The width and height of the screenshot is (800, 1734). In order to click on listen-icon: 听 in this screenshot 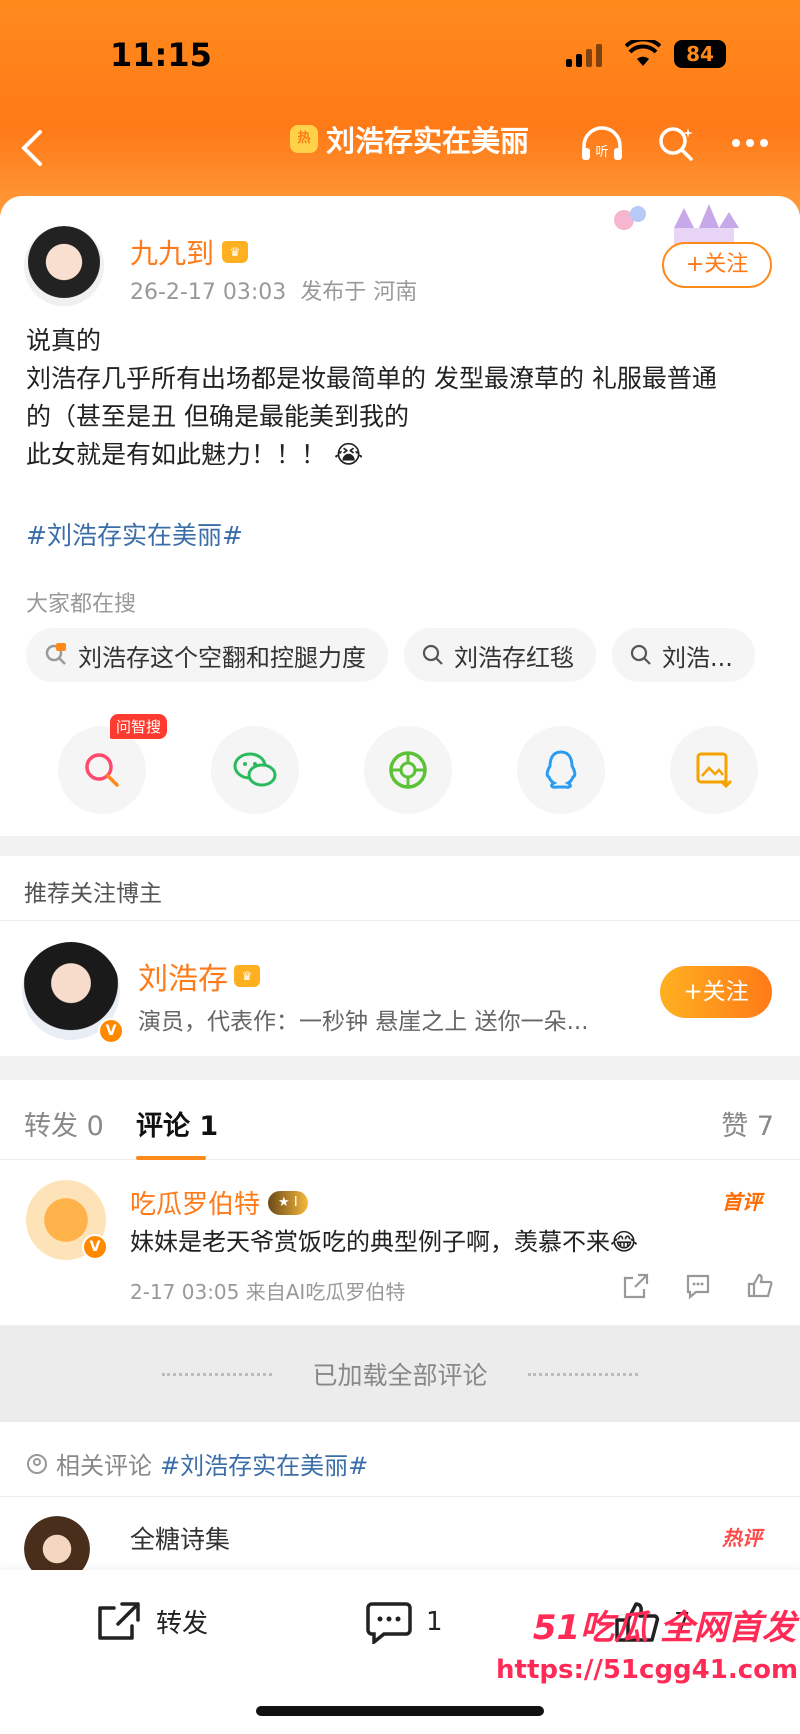, I will do `click(602, 146)`.